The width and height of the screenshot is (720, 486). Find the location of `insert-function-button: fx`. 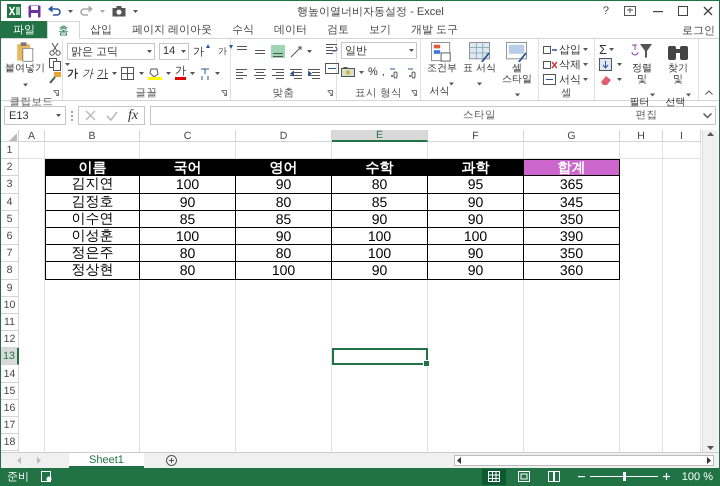

insert-function-button: fx is located at coordinates (133, 116).